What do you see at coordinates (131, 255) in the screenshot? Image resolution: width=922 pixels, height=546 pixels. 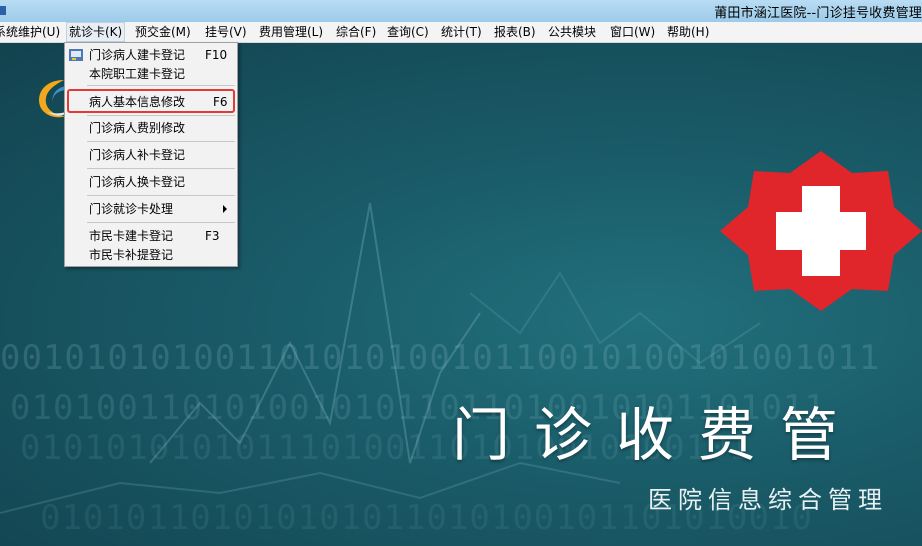 I see `menu-item-label: 市民卡补提登记` at bounding box center [131, 255].